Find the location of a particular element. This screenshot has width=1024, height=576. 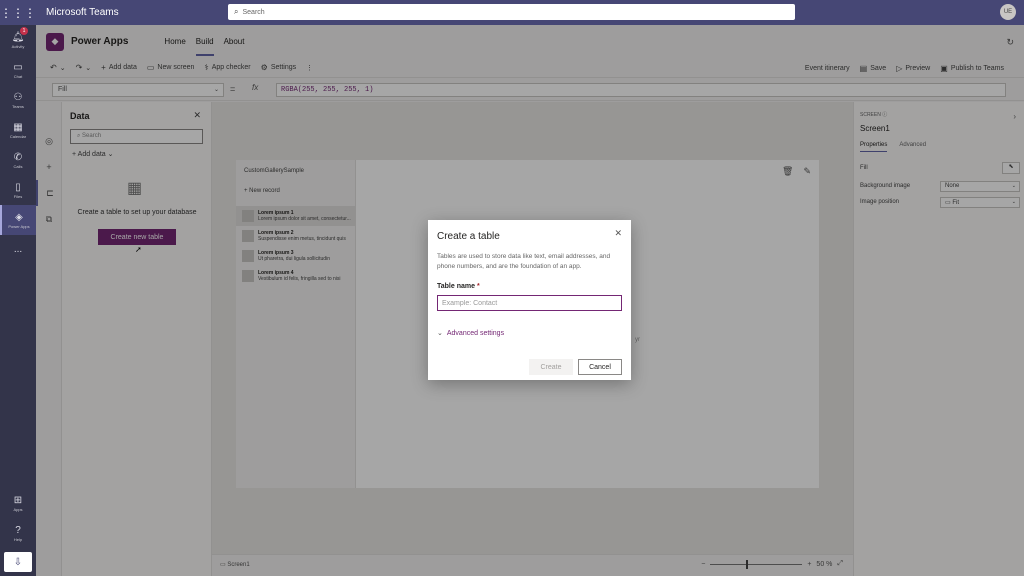

rail-label: Files is located at coordinates (18, 196).